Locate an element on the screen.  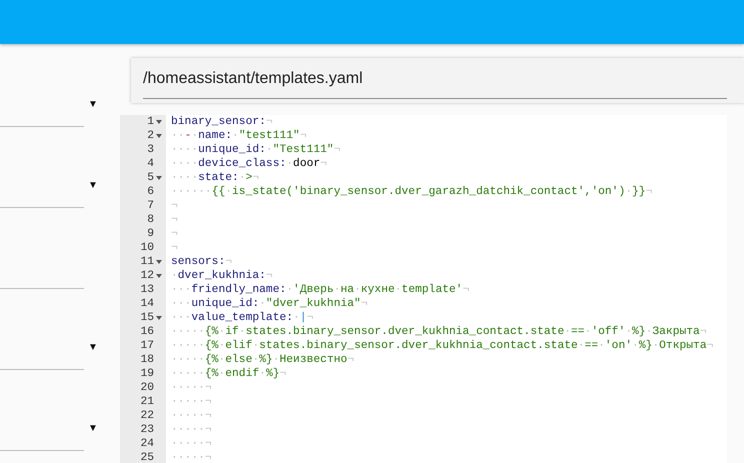
line-number: 17 is located at coordinates (147, 346).